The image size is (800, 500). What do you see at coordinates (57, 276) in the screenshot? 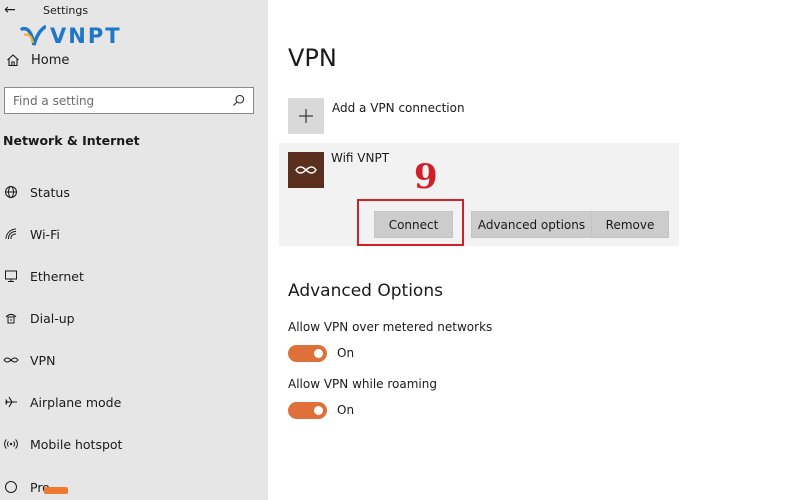
I see `sidebar-item-label: Ethernet` at bounding box center [57, 276].